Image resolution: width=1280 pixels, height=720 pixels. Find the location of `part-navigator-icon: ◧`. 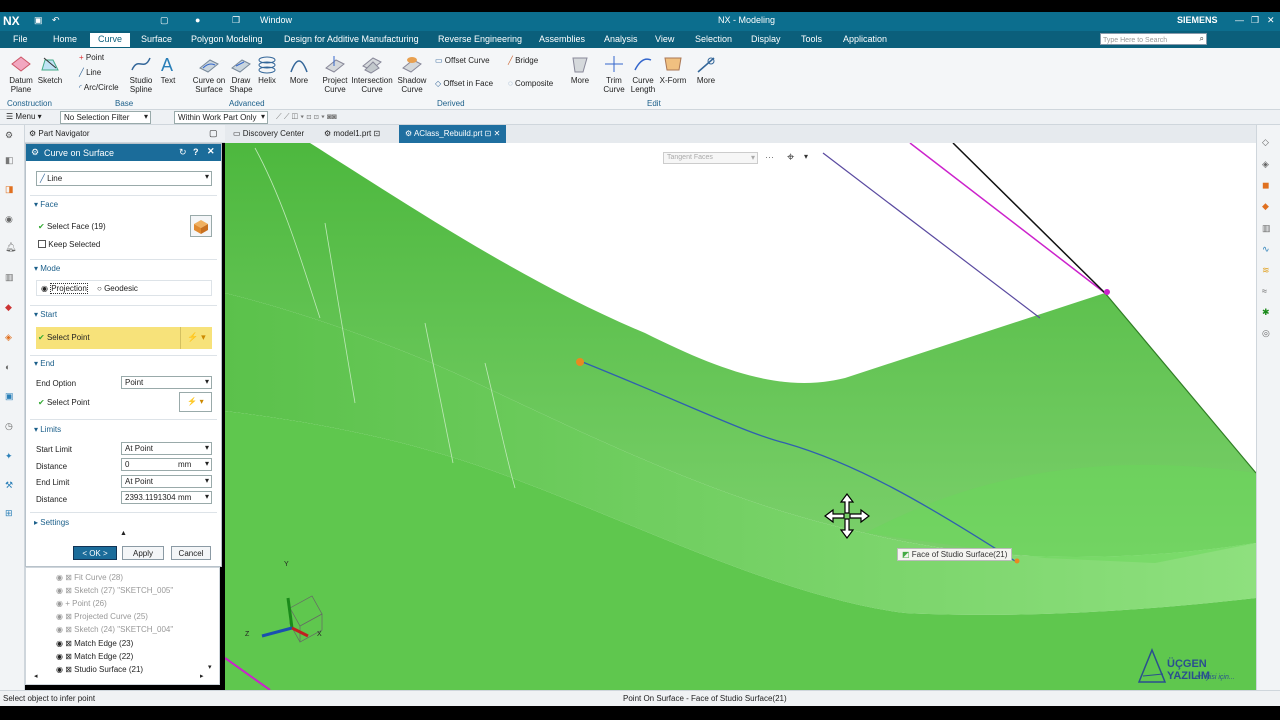

part-navigator-icon: ◧ is located at coordinates (12, 162).